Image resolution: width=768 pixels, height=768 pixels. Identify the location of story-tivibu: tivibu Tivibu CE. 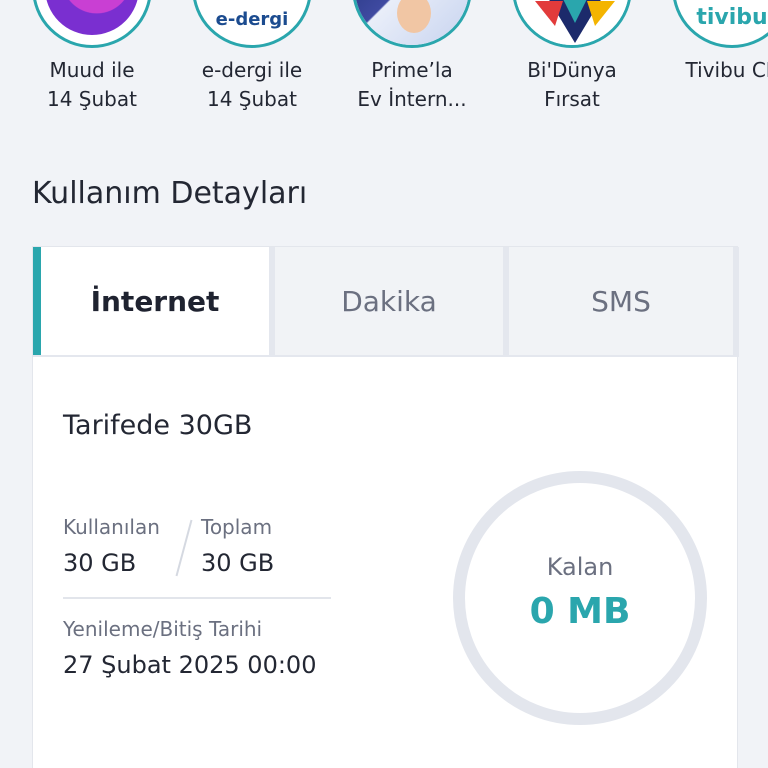
(710, 42).